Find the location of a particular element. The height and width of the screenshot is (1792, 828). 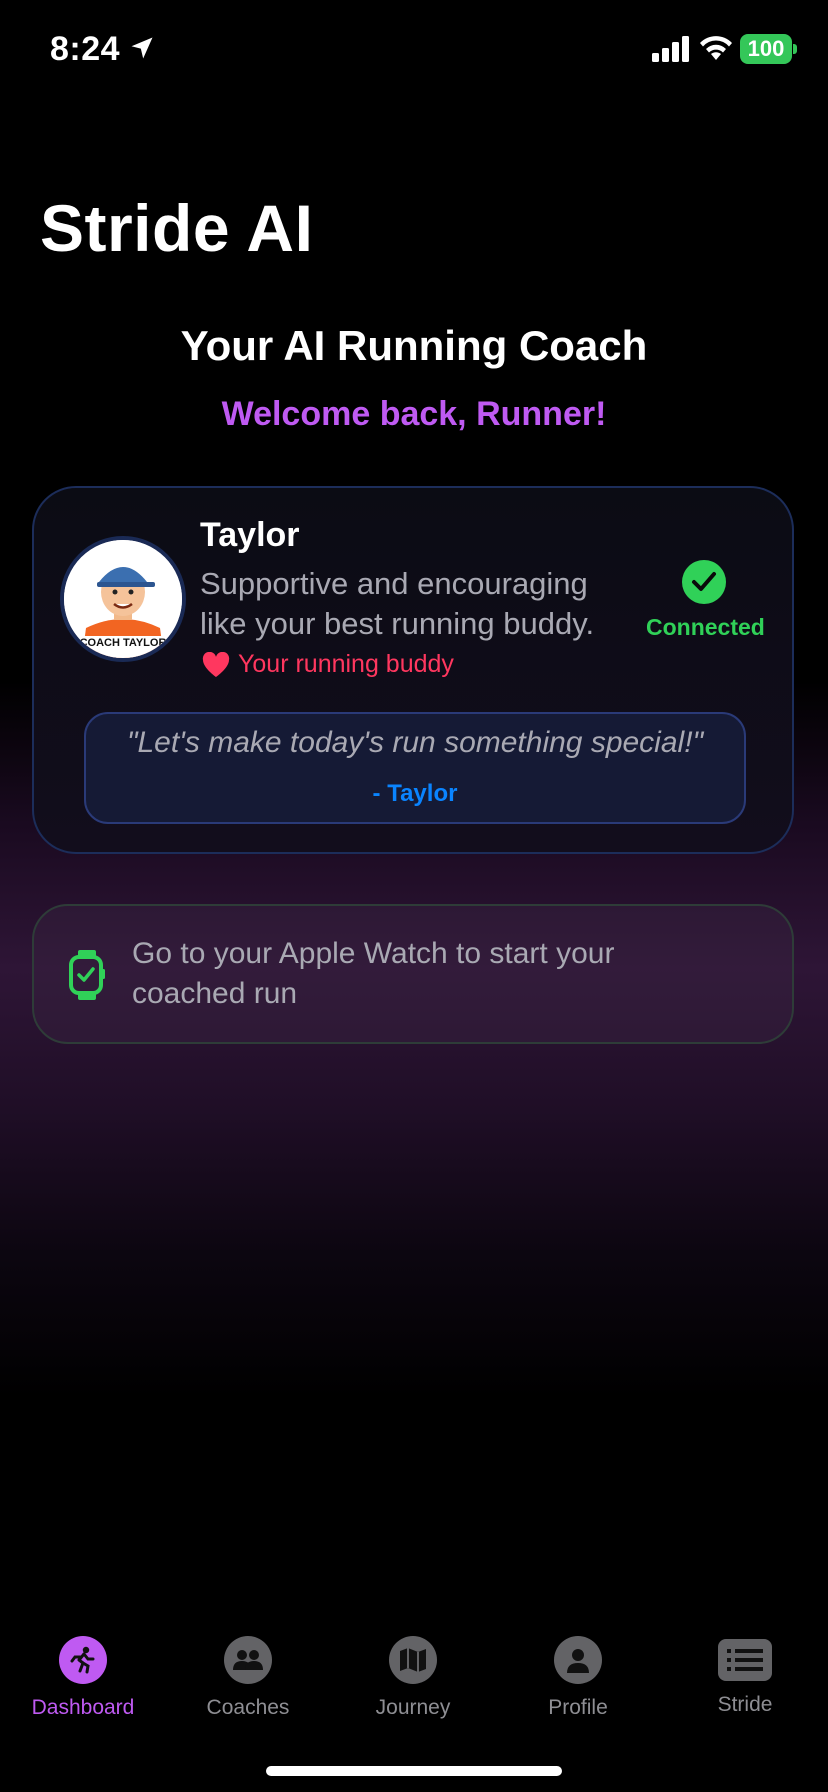

map-icon is located at coordinates (413, 1660).